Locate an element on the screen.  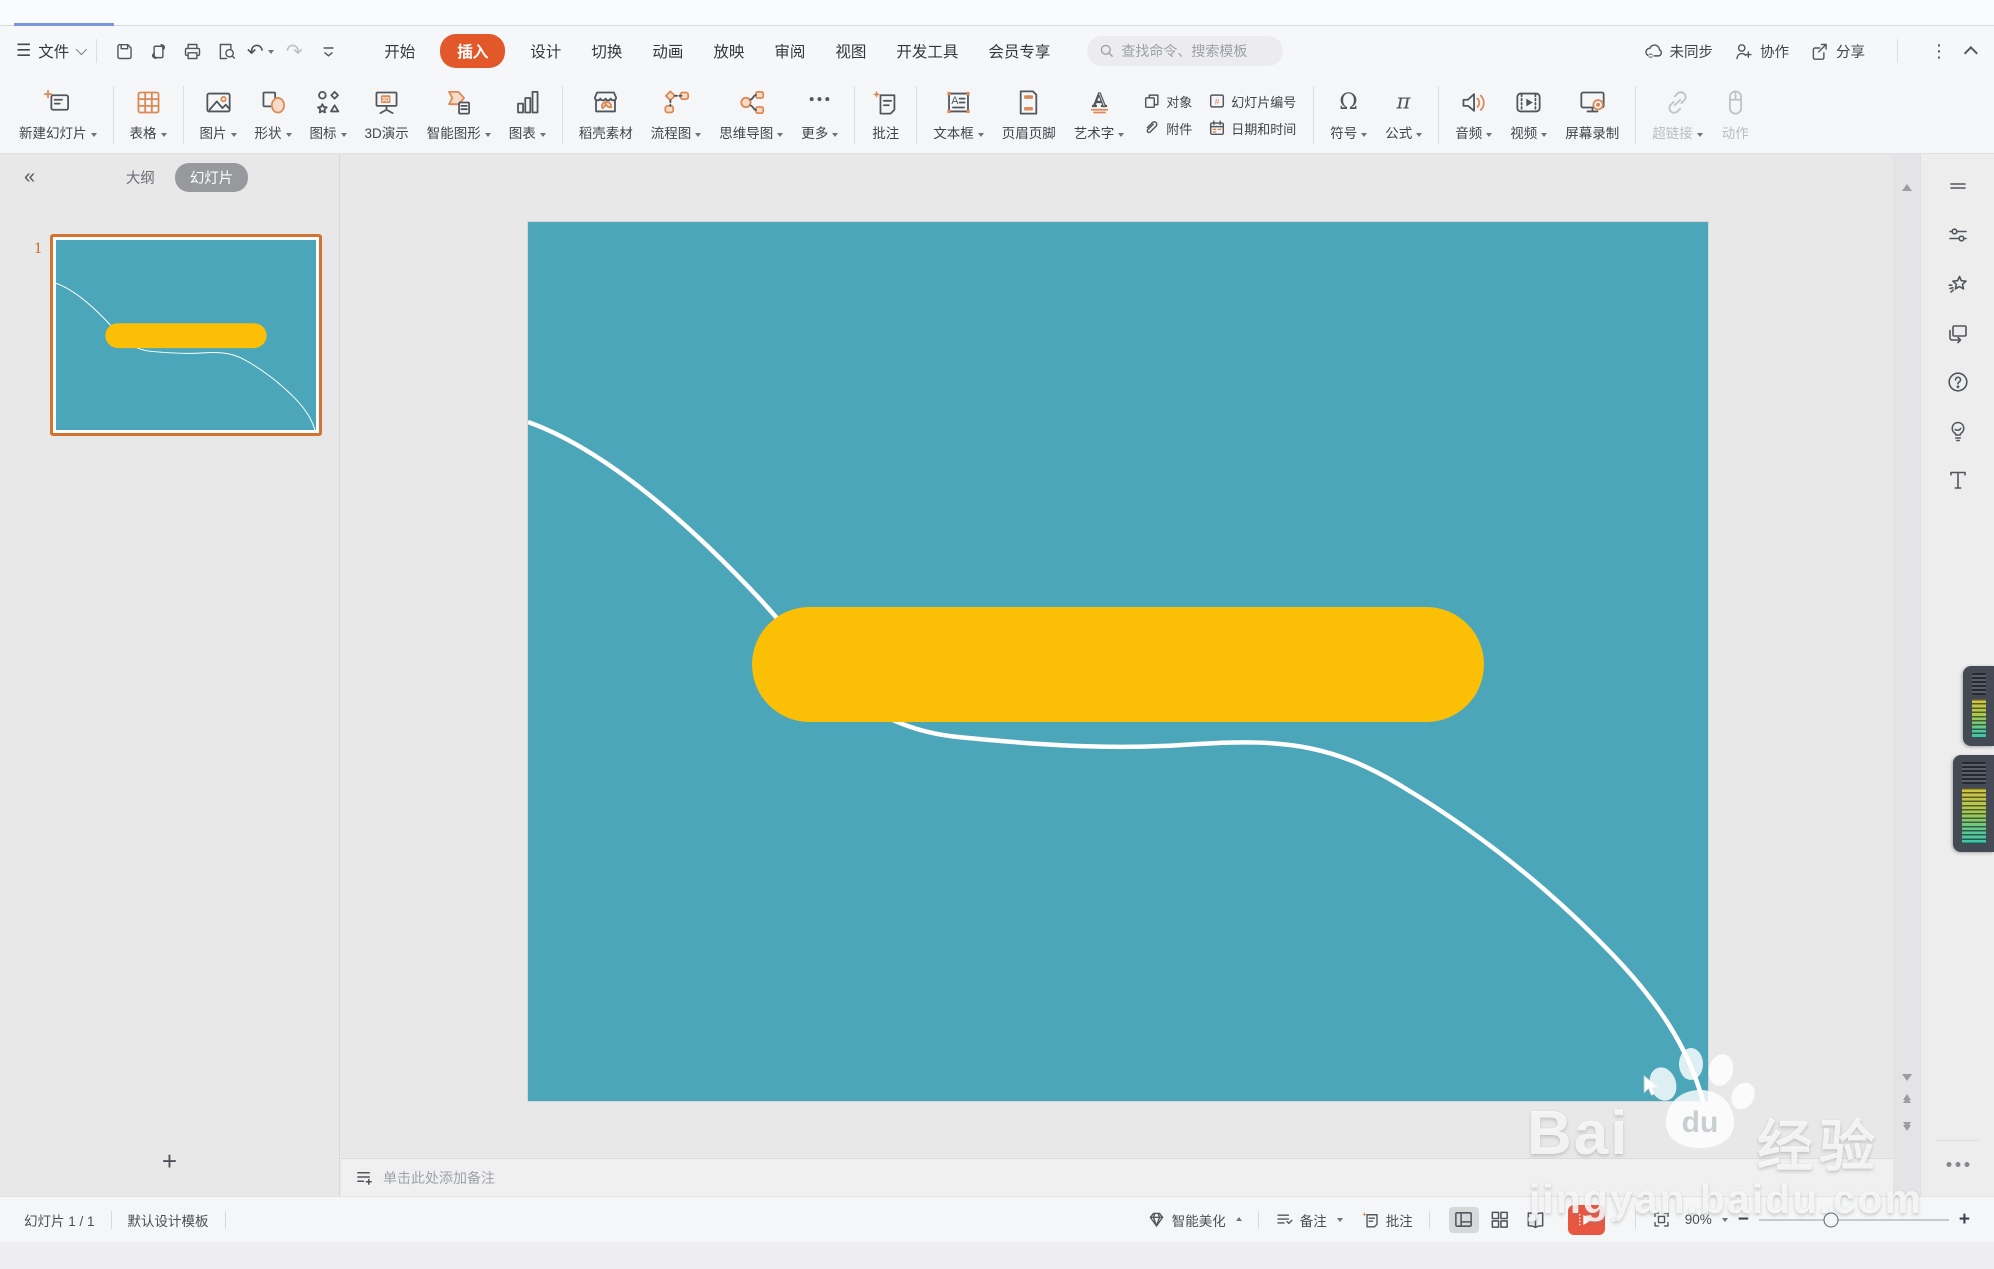
toolbar-item-hyperlink: 超链接 is located at coordinates (1677, 115).